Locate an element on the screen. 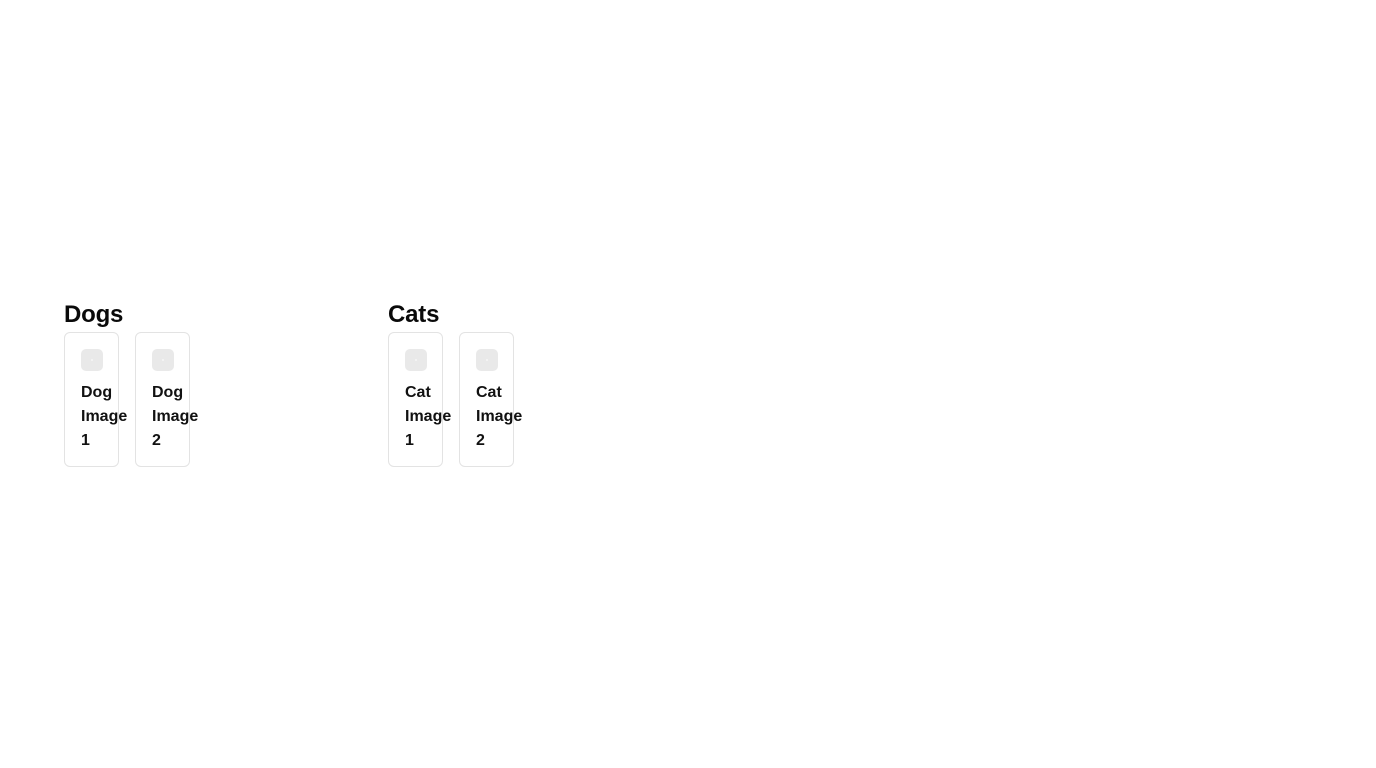 The image size is (1376, 768). dogs-section: Dogs Dog Image 1 Dog Image 2 is located at coordinates (131, 383).